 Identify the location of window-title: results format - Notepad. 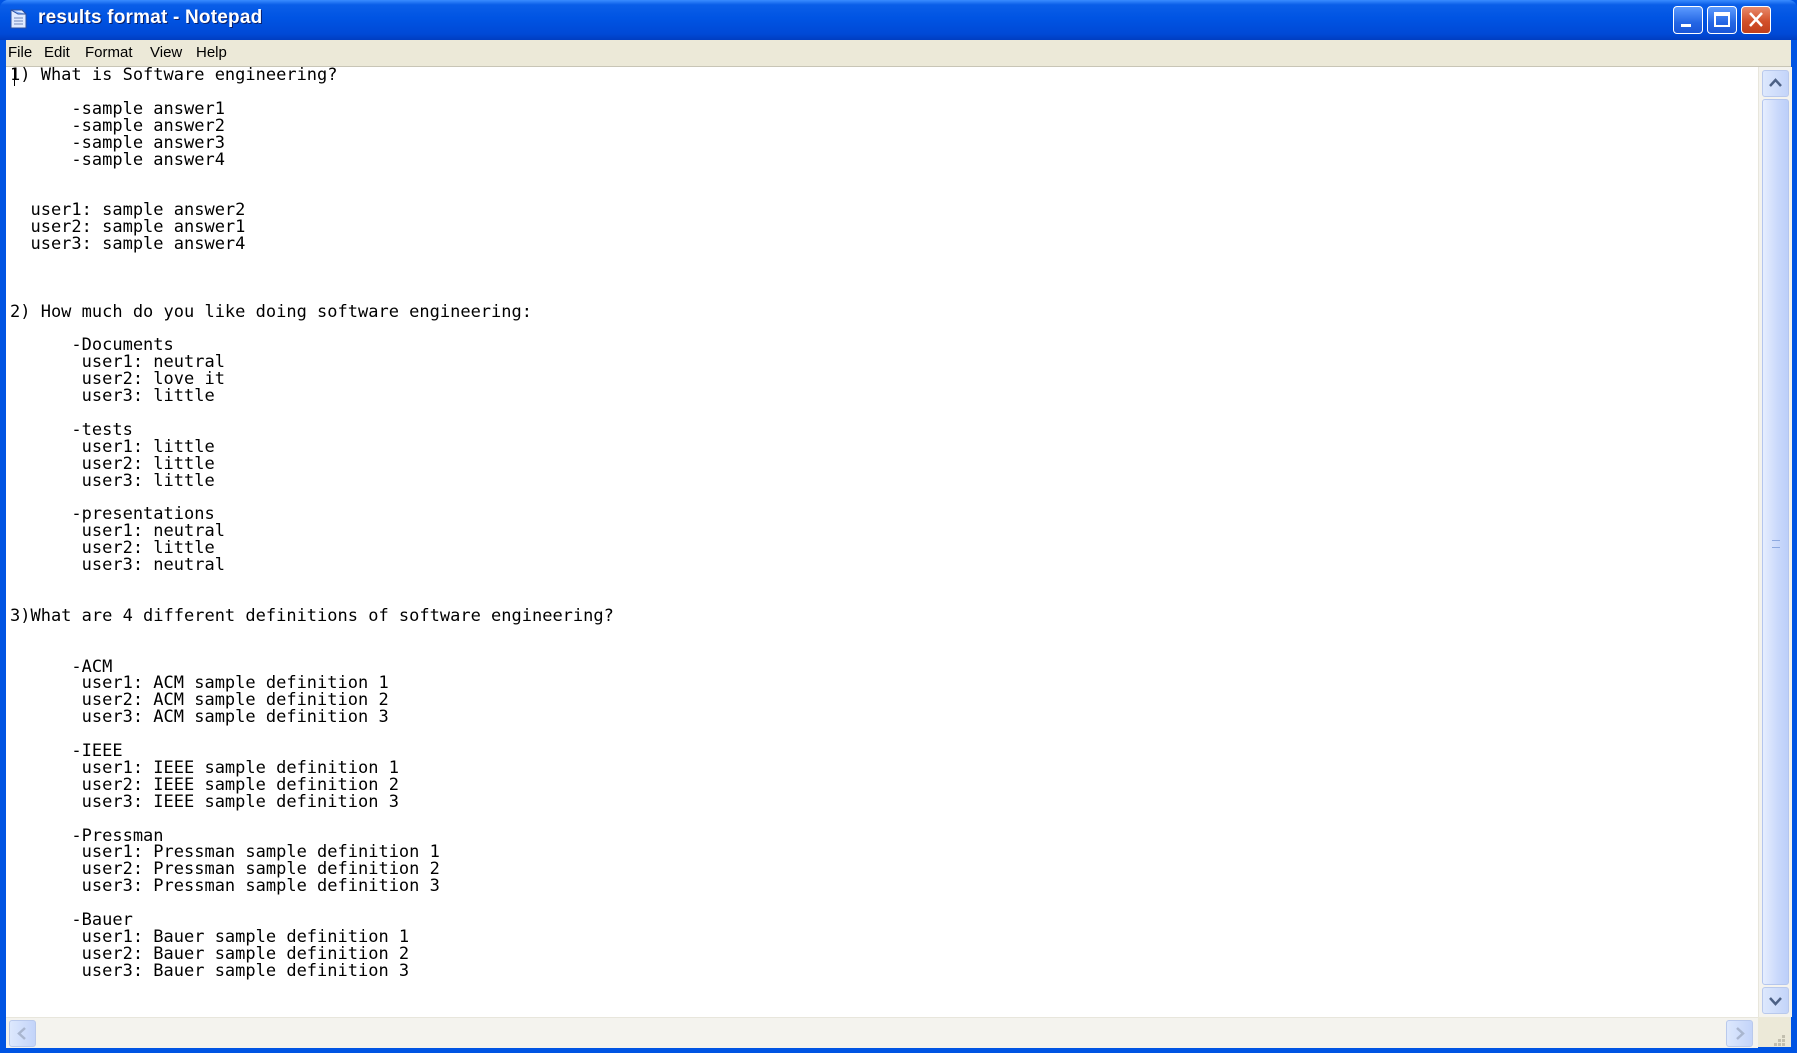
(150, 17).